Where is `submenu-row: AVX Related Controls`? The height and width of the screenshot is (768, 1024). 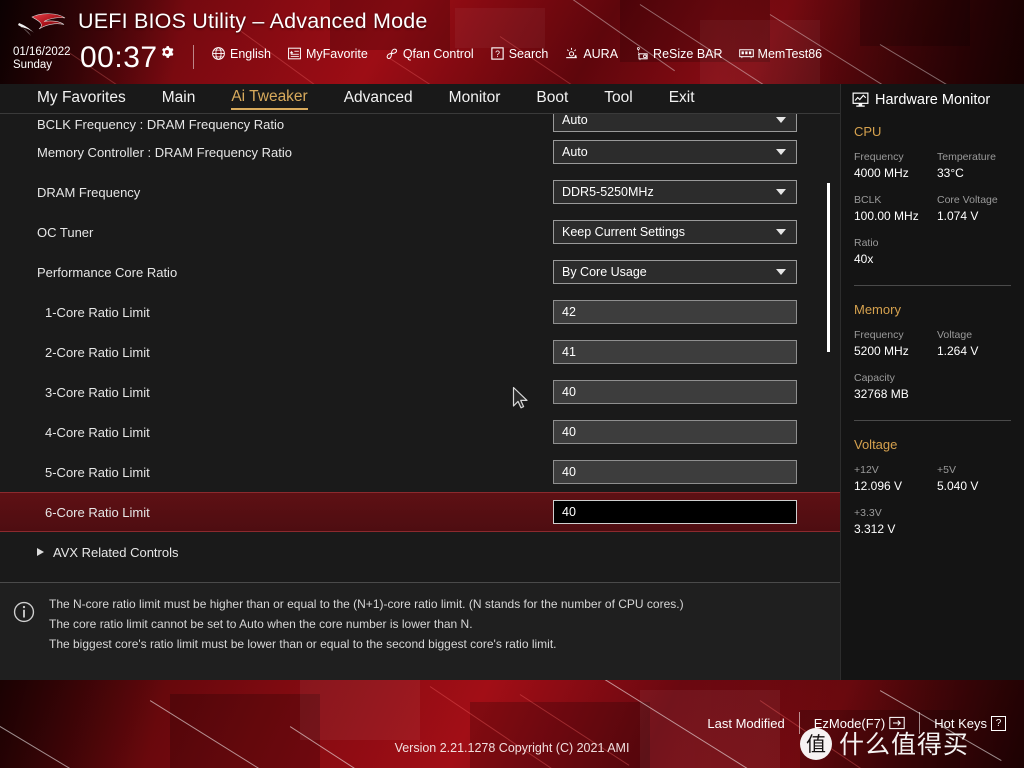 submenu-row: AVX Related Controls is located at coordinates (420, 552).